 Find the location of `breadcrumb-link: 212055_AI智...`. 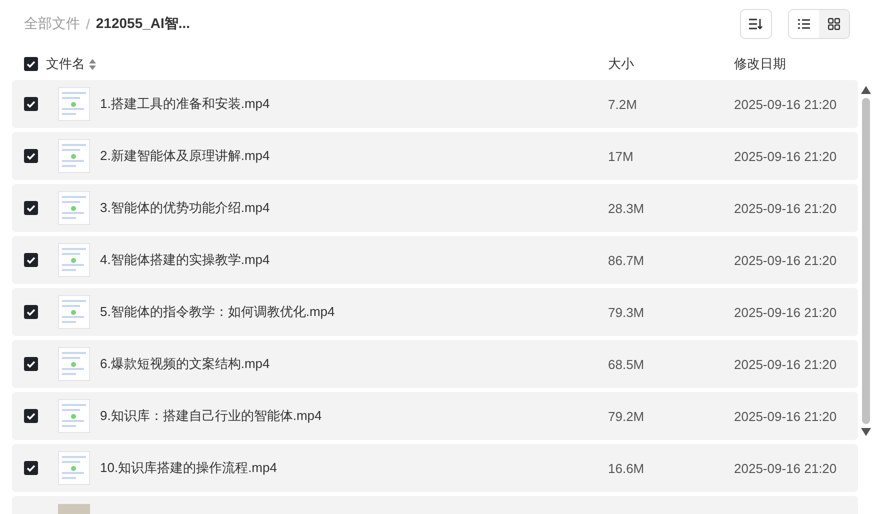

breadcrumb-link: 212055_AI智... is located at coordinates (143, 24).